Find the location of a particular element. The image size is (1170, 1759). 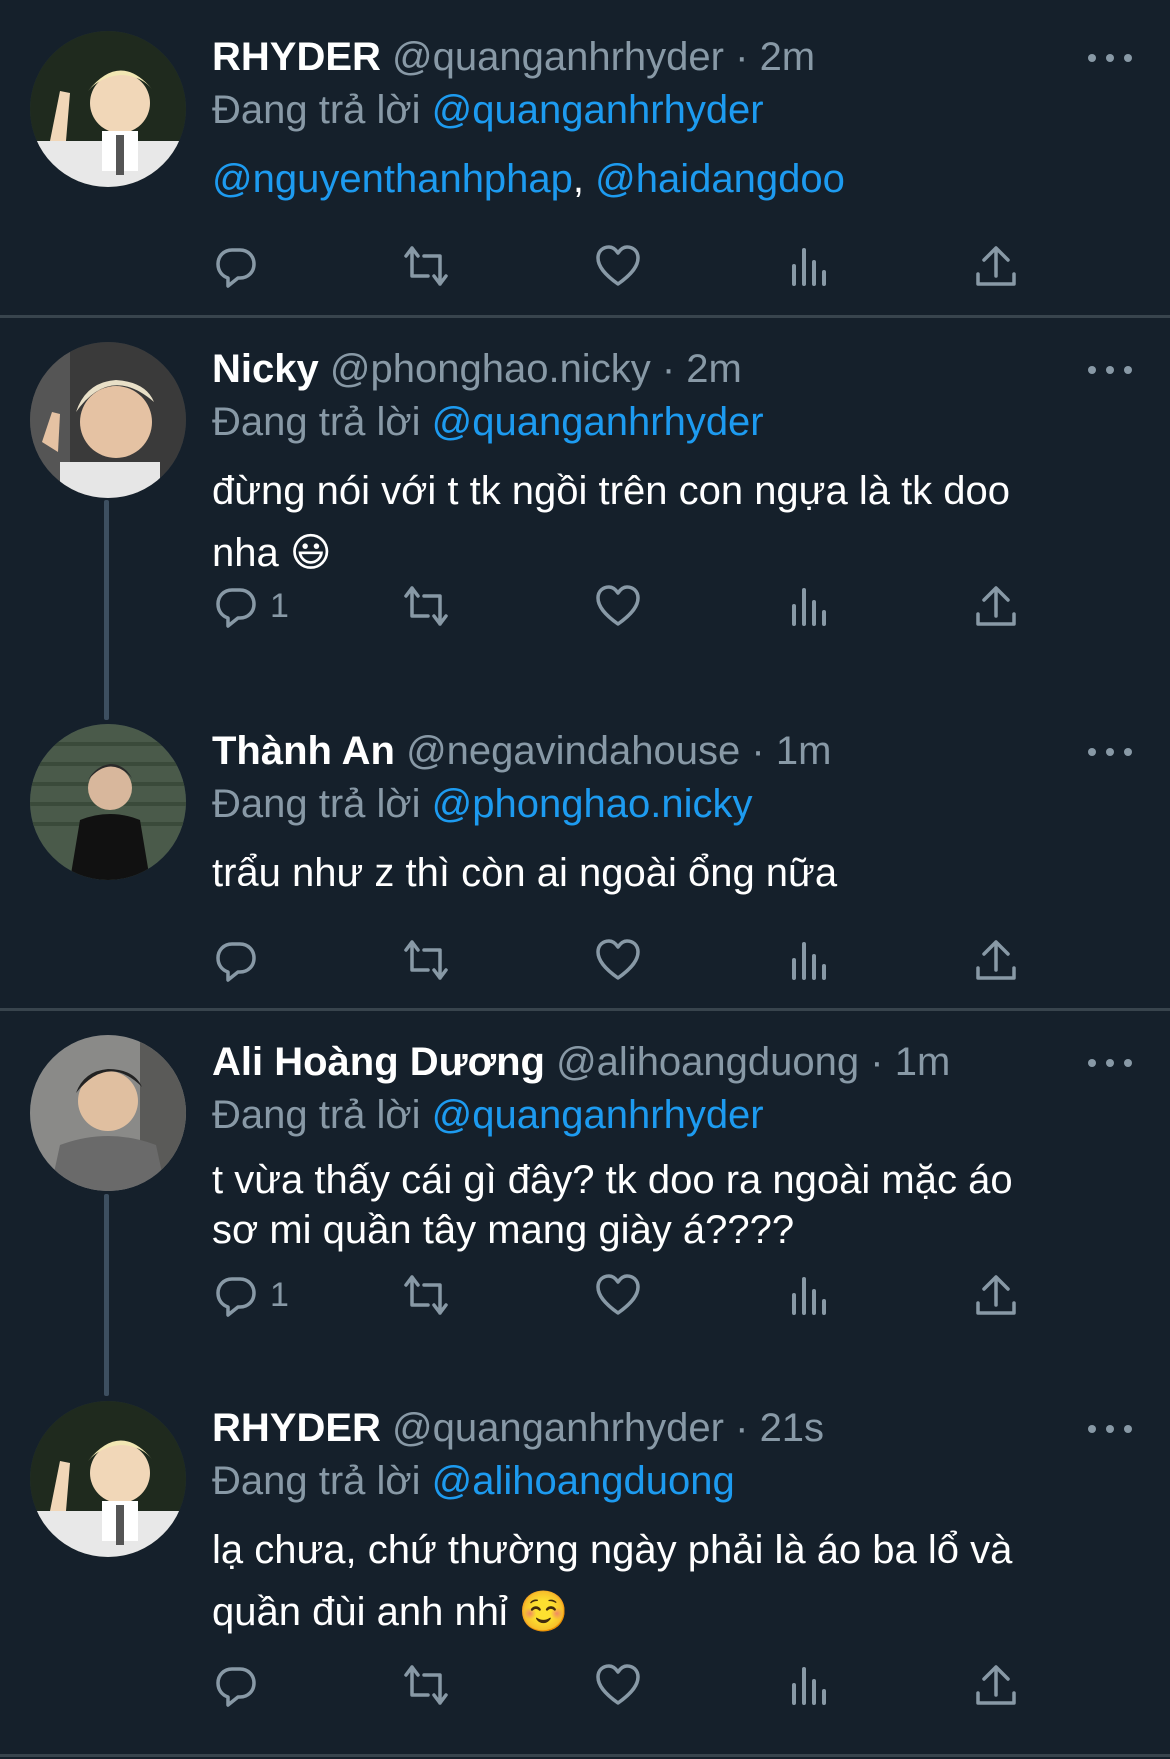

timestamp: 21s is located at coordinates (792, 1428).